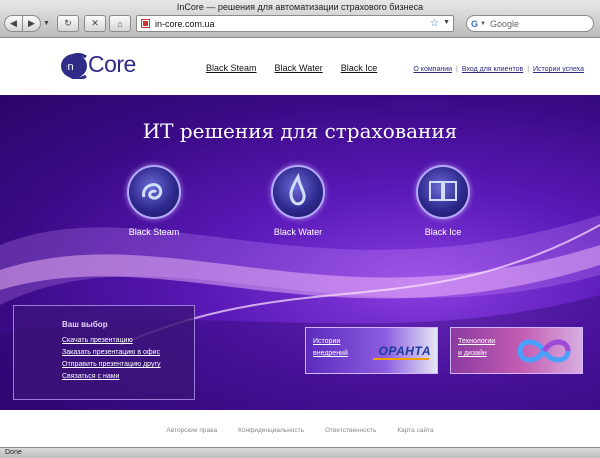 Image resolution: width=600 pixels, height=458 pixels. I want to click on reload-icon: ↻, so click(68, 23).